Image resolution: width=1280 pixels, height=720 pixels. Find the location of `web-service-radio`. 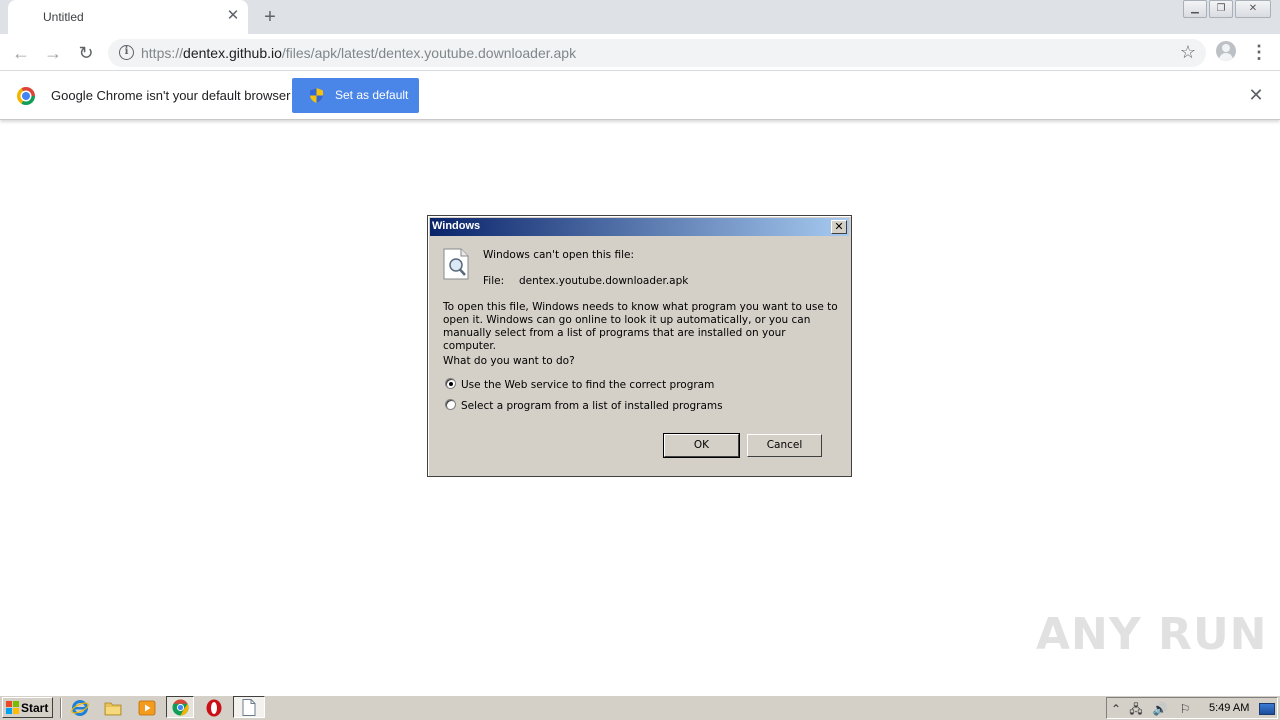

web-service-radio is located at coordinates (450, 383).